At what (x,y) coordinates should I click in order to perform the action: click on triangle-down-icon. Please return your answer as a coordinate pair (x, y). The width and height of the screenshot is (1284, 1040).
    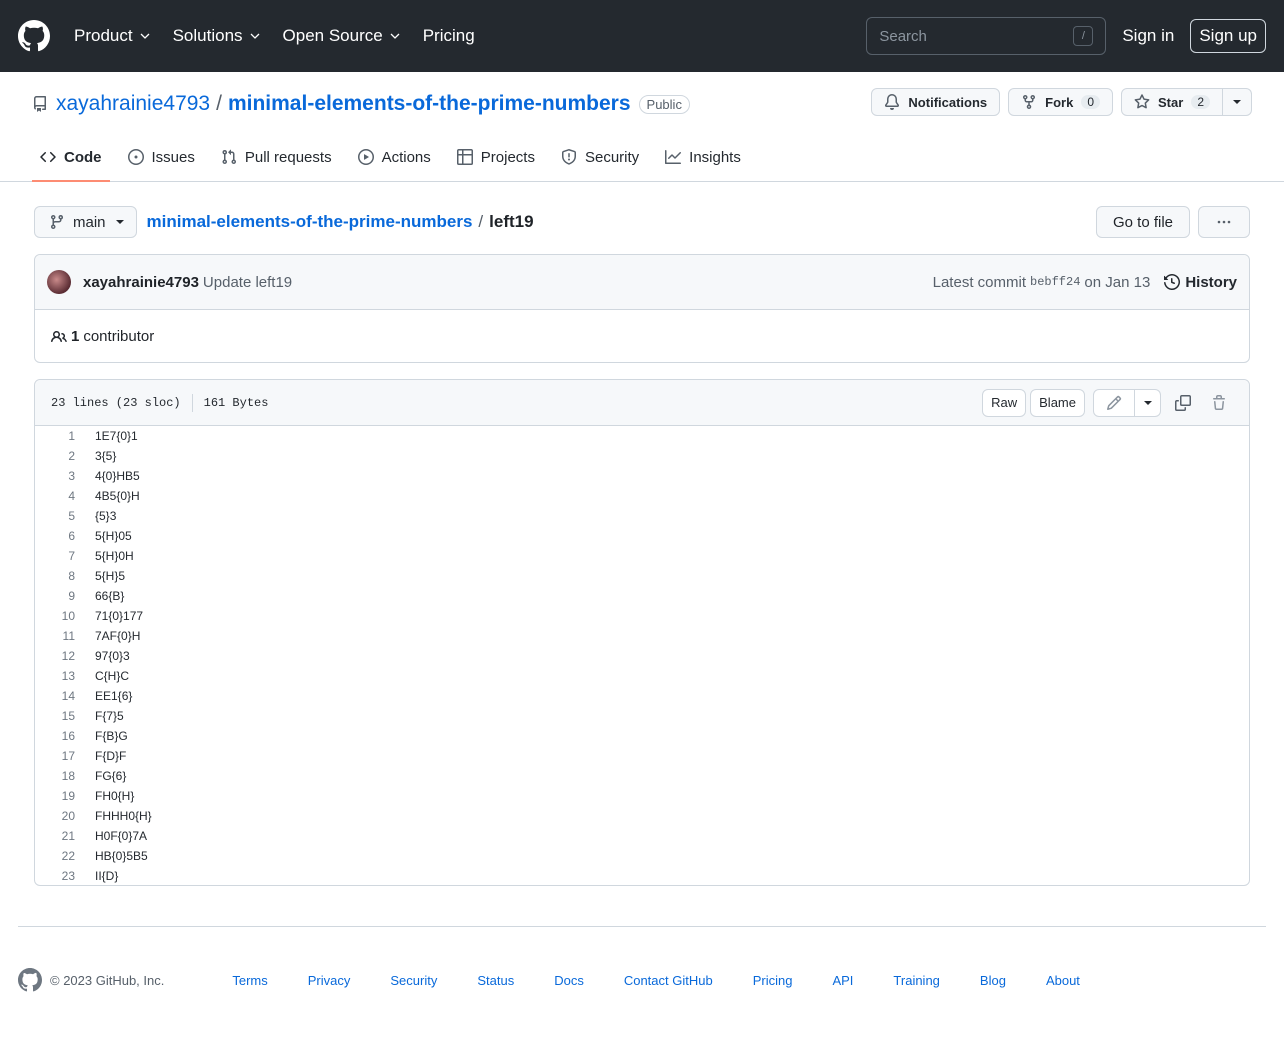
    Looking at the image, I should click on (1147, 402).